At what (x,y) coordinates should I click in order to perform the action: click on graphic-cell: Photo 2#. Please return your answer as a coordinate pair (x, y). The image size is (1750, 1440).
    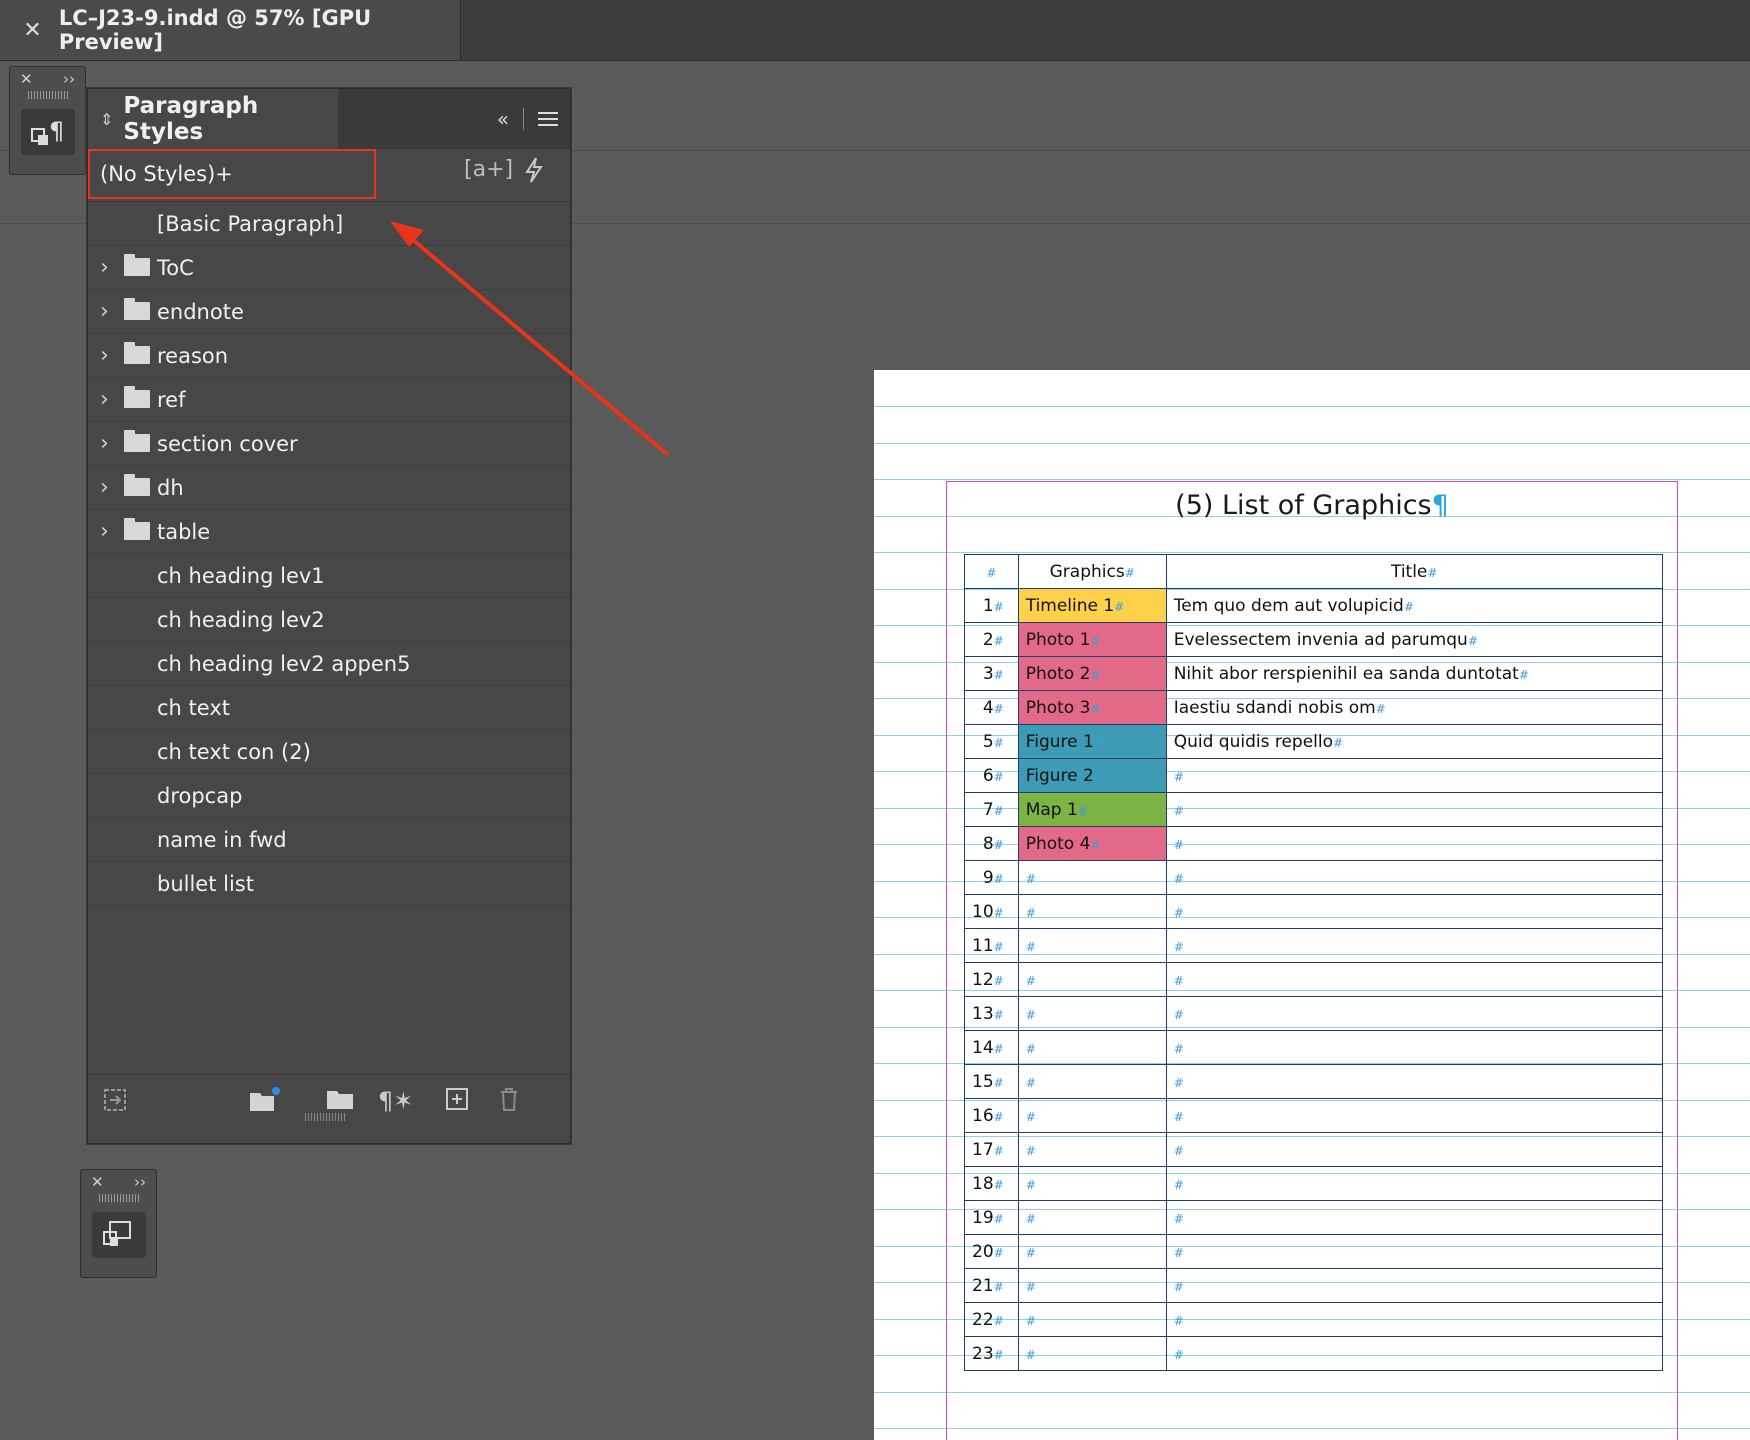
    Looking at the image, I should click on (1092, 673).